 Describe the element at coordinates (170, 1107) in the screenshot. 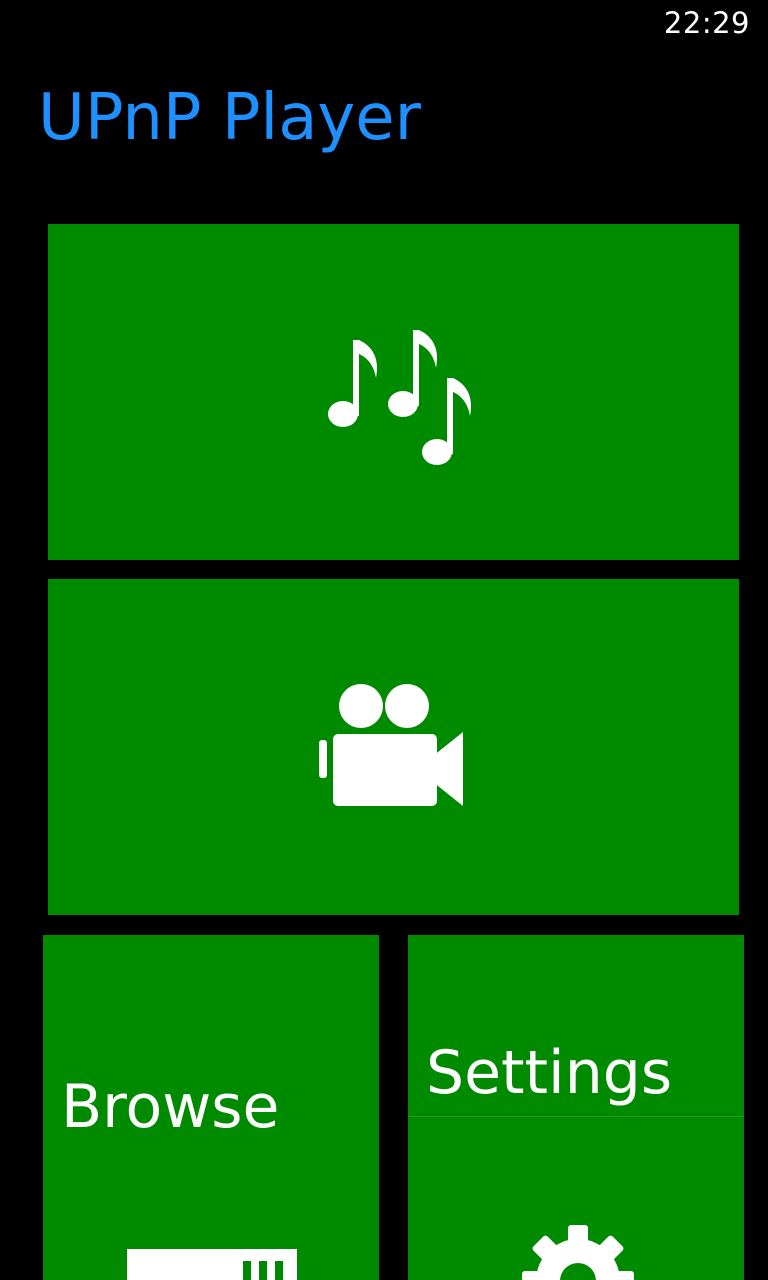

I see `browse-label: Browse` at that location.